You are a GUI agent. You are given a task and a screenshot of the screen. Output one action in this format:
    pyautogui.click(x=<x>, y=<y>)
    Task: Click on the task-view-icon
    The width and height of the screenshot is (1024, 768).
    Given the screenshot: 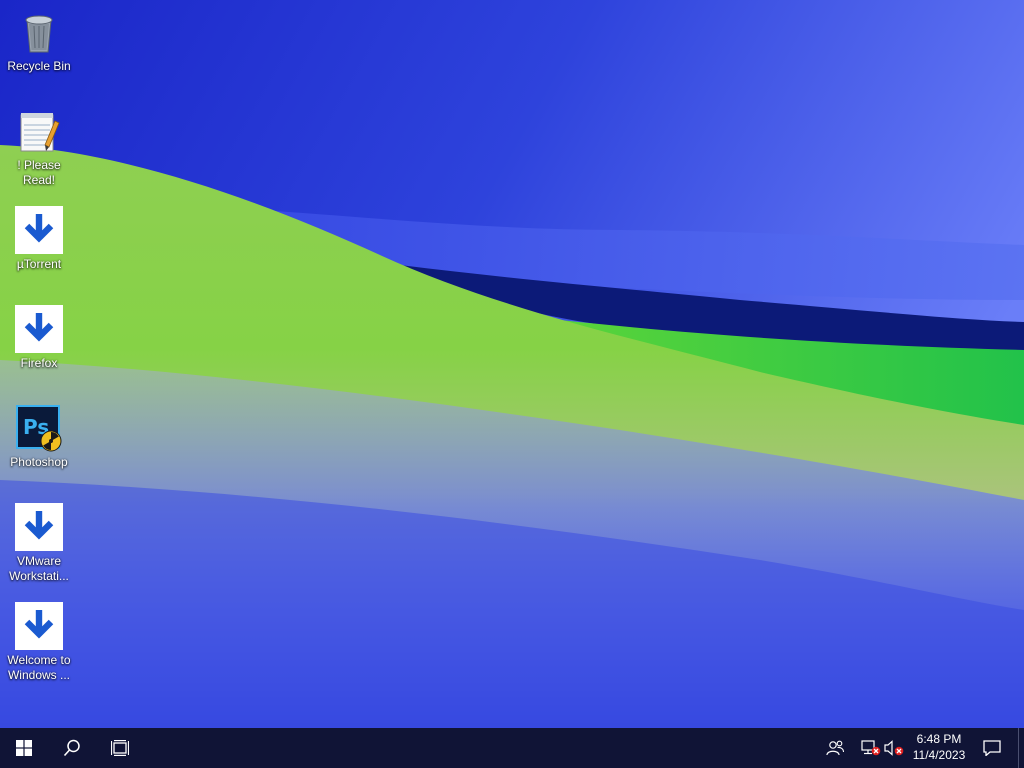 What is the action you would take?
    pyautogui.click(x=120, y=748)
    